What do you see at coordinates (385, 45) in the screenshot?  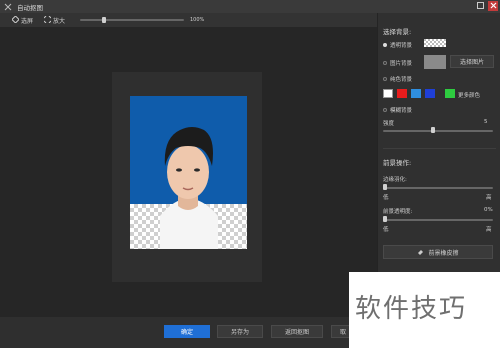 I see `radio-selected` at bounding box center [385, 45].